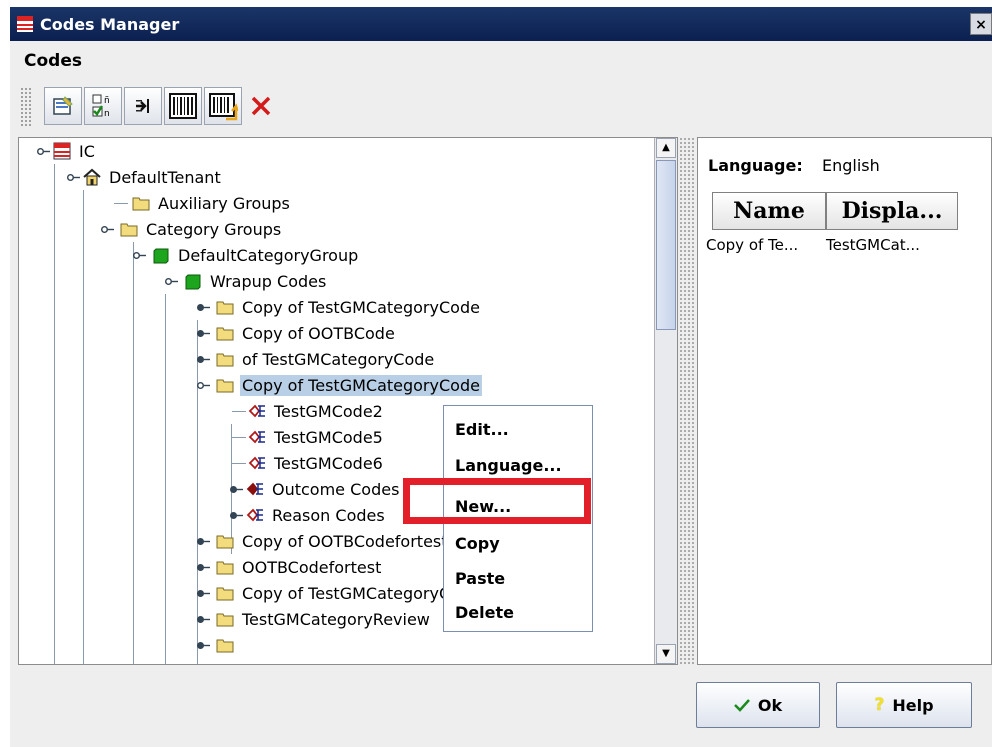 Image resolution: width=992 pixels, height=747 pixels. I want to click on menu-item-paste: Paste, so click(480, 578).